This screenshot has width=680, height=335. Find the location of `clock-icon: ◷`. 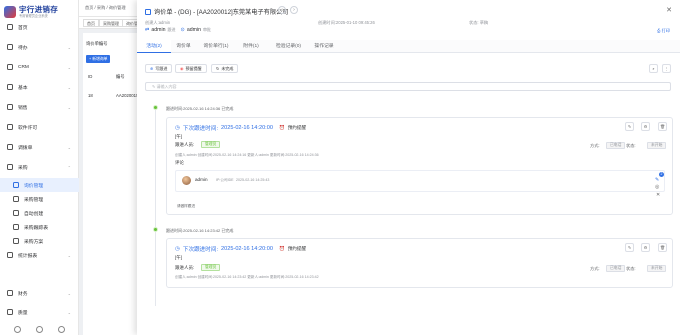

clock-icon: ◷ is located at coordinates (177, 128).